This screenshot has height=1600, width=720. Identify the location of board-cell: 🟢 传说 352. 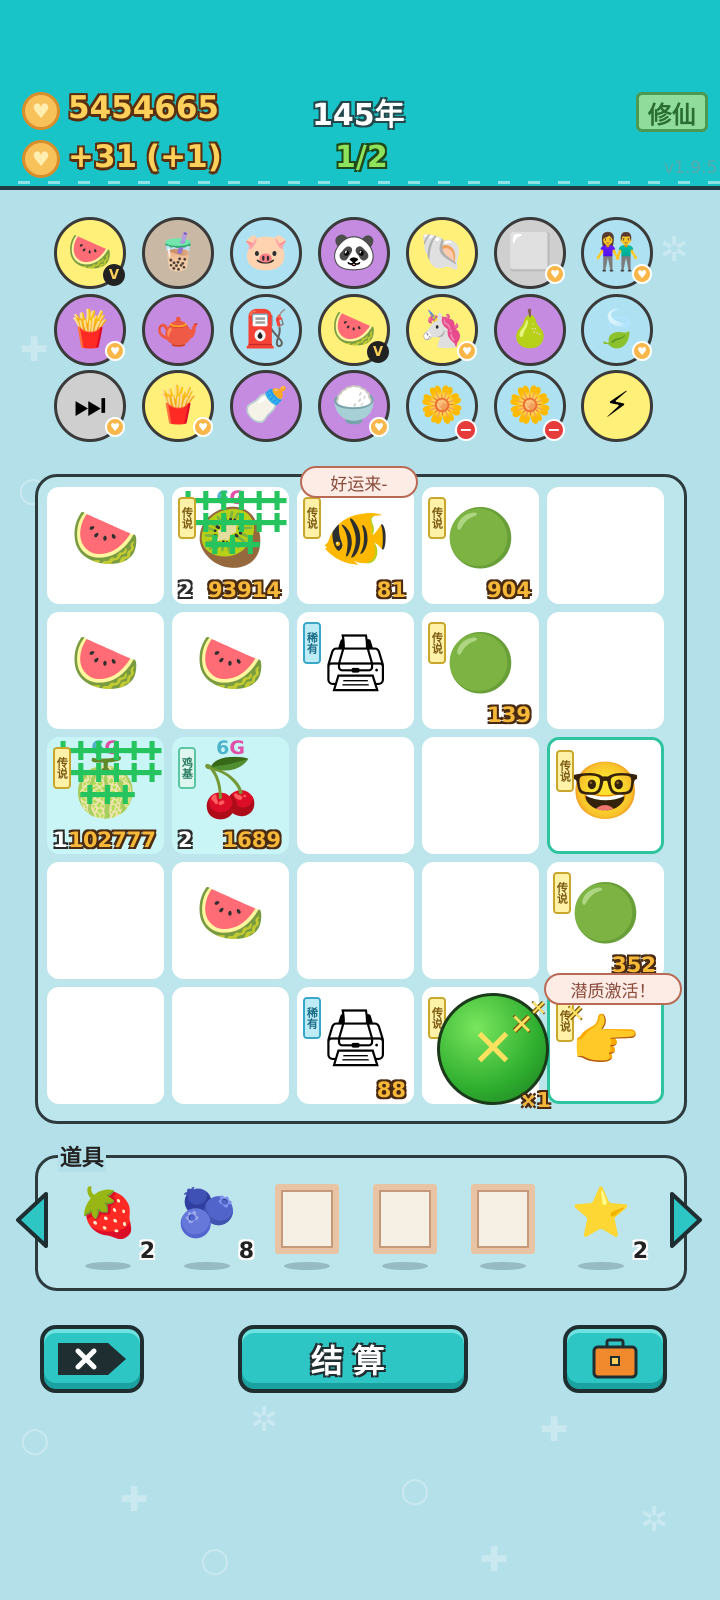
(605, 920).